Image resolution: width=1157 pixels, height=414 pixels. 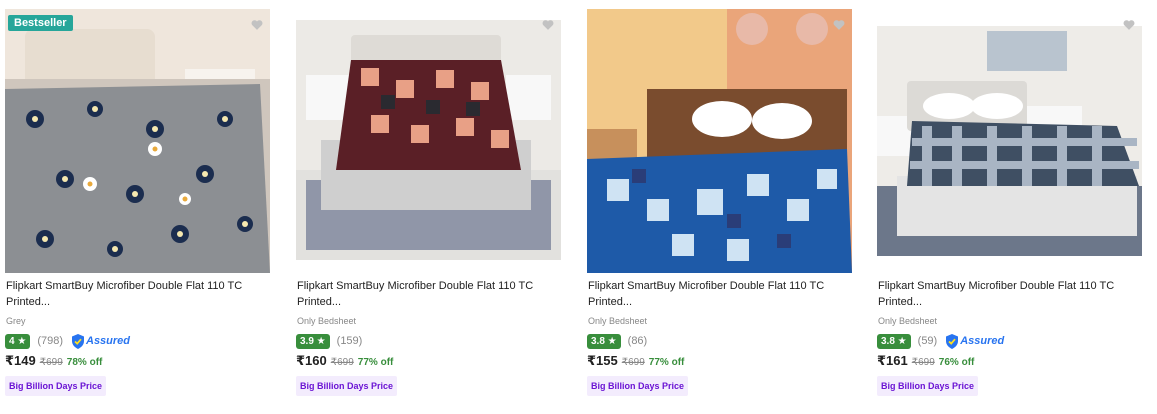 I want to click on selling-price: ₹155, so click(x=602, y=360).